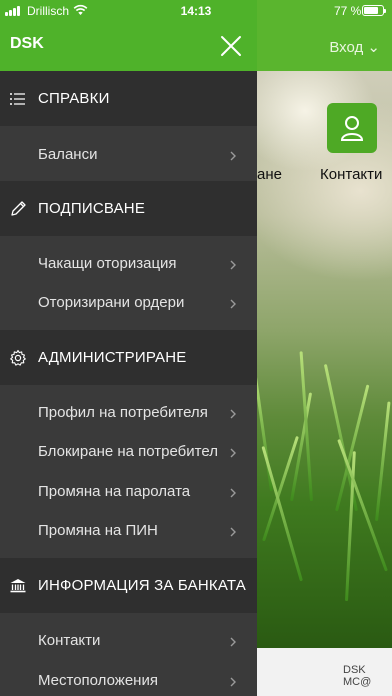  I want to click on gear-icon, so click(18, 357).